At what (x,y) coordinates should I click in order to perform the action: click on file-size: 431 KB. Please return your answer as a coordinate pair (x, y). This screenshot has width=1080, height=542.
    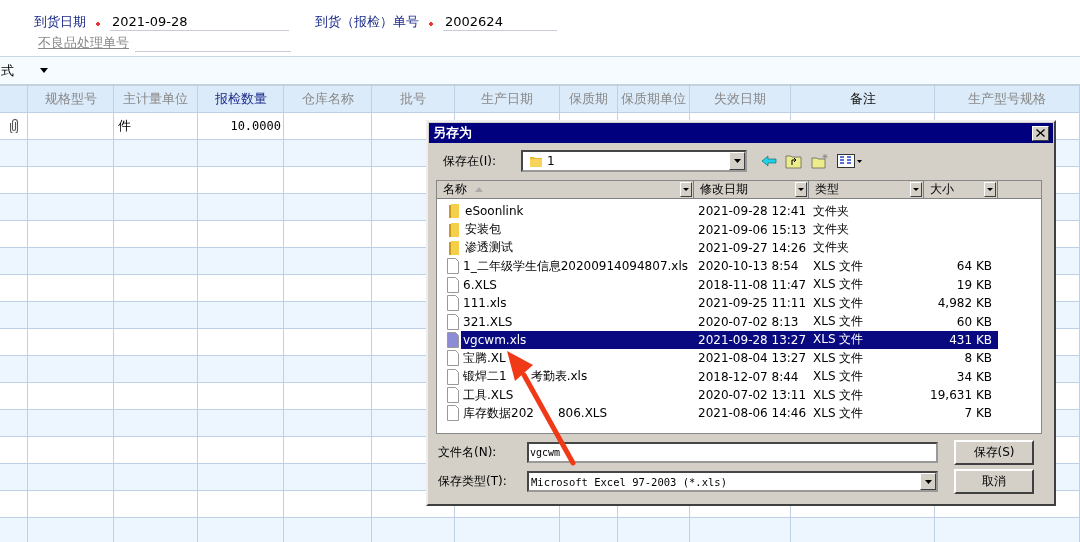
    Looking at the image, I should click on (970, 339).